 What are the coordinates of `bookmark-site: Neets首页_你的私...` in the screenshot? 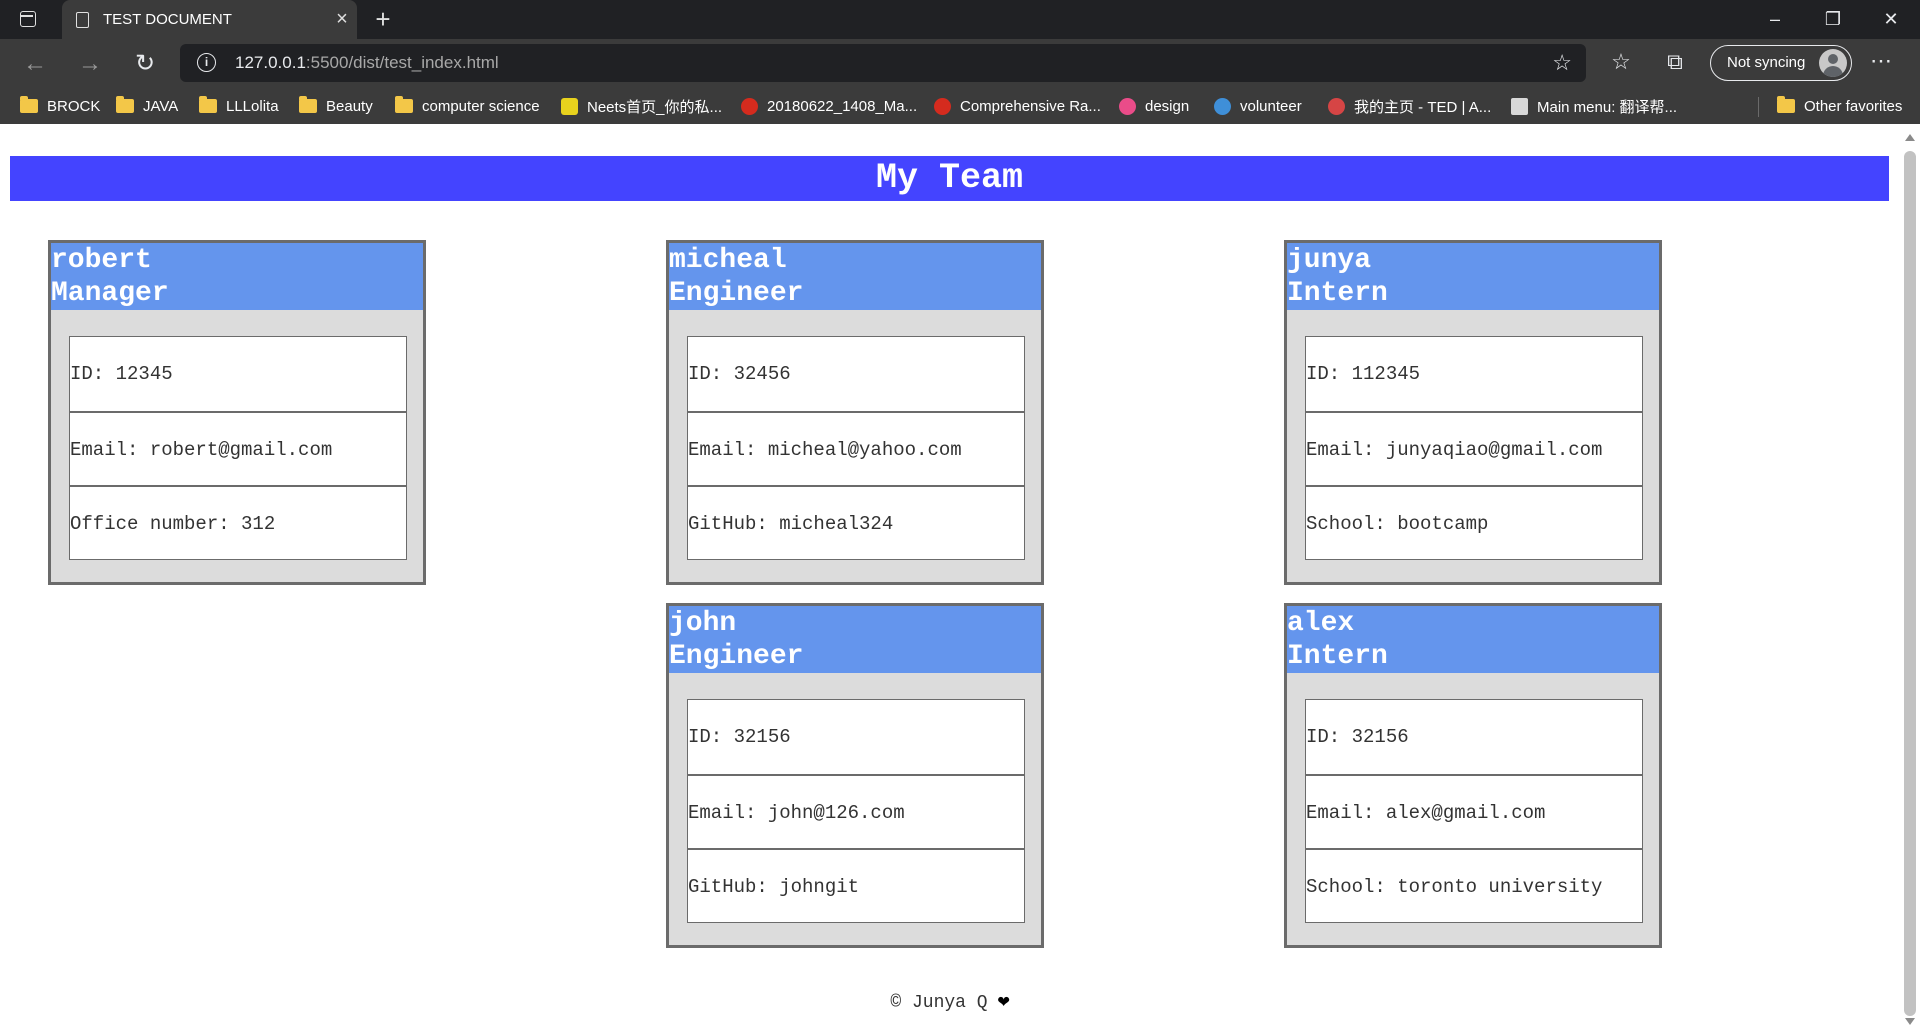 It's located at (641, 106).